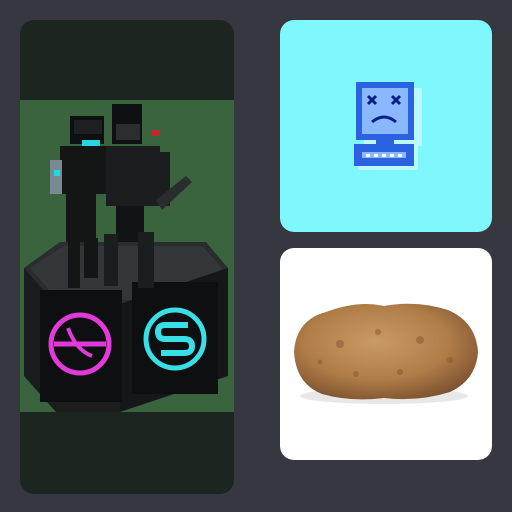 The height and width of the screenshot is (512, 512). I want to click on potato-icon, so click(386, 353).